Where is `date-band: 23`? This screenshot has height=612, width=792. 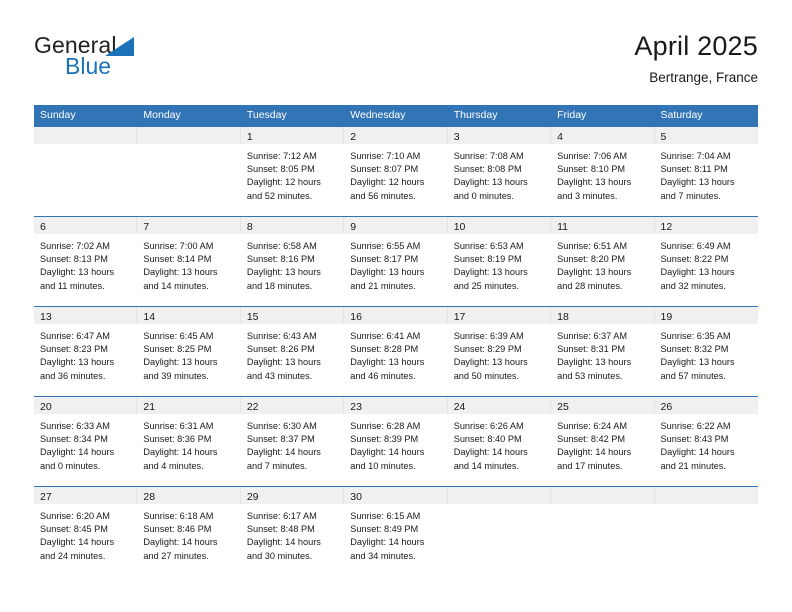
date-band: 23 is located at coordinates (396, 405).